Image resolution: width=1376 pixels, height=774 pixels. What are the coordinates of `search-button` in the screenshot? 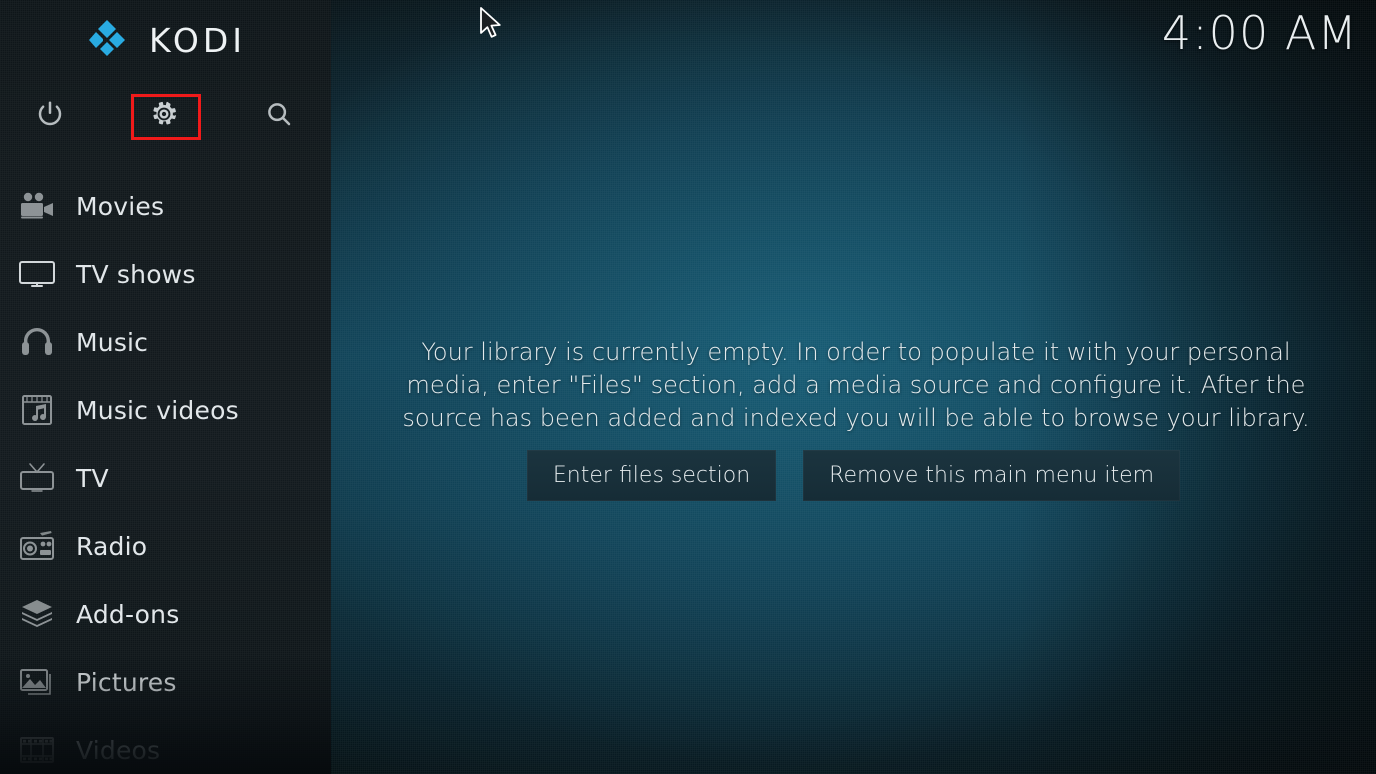 It's located at (279, 116).